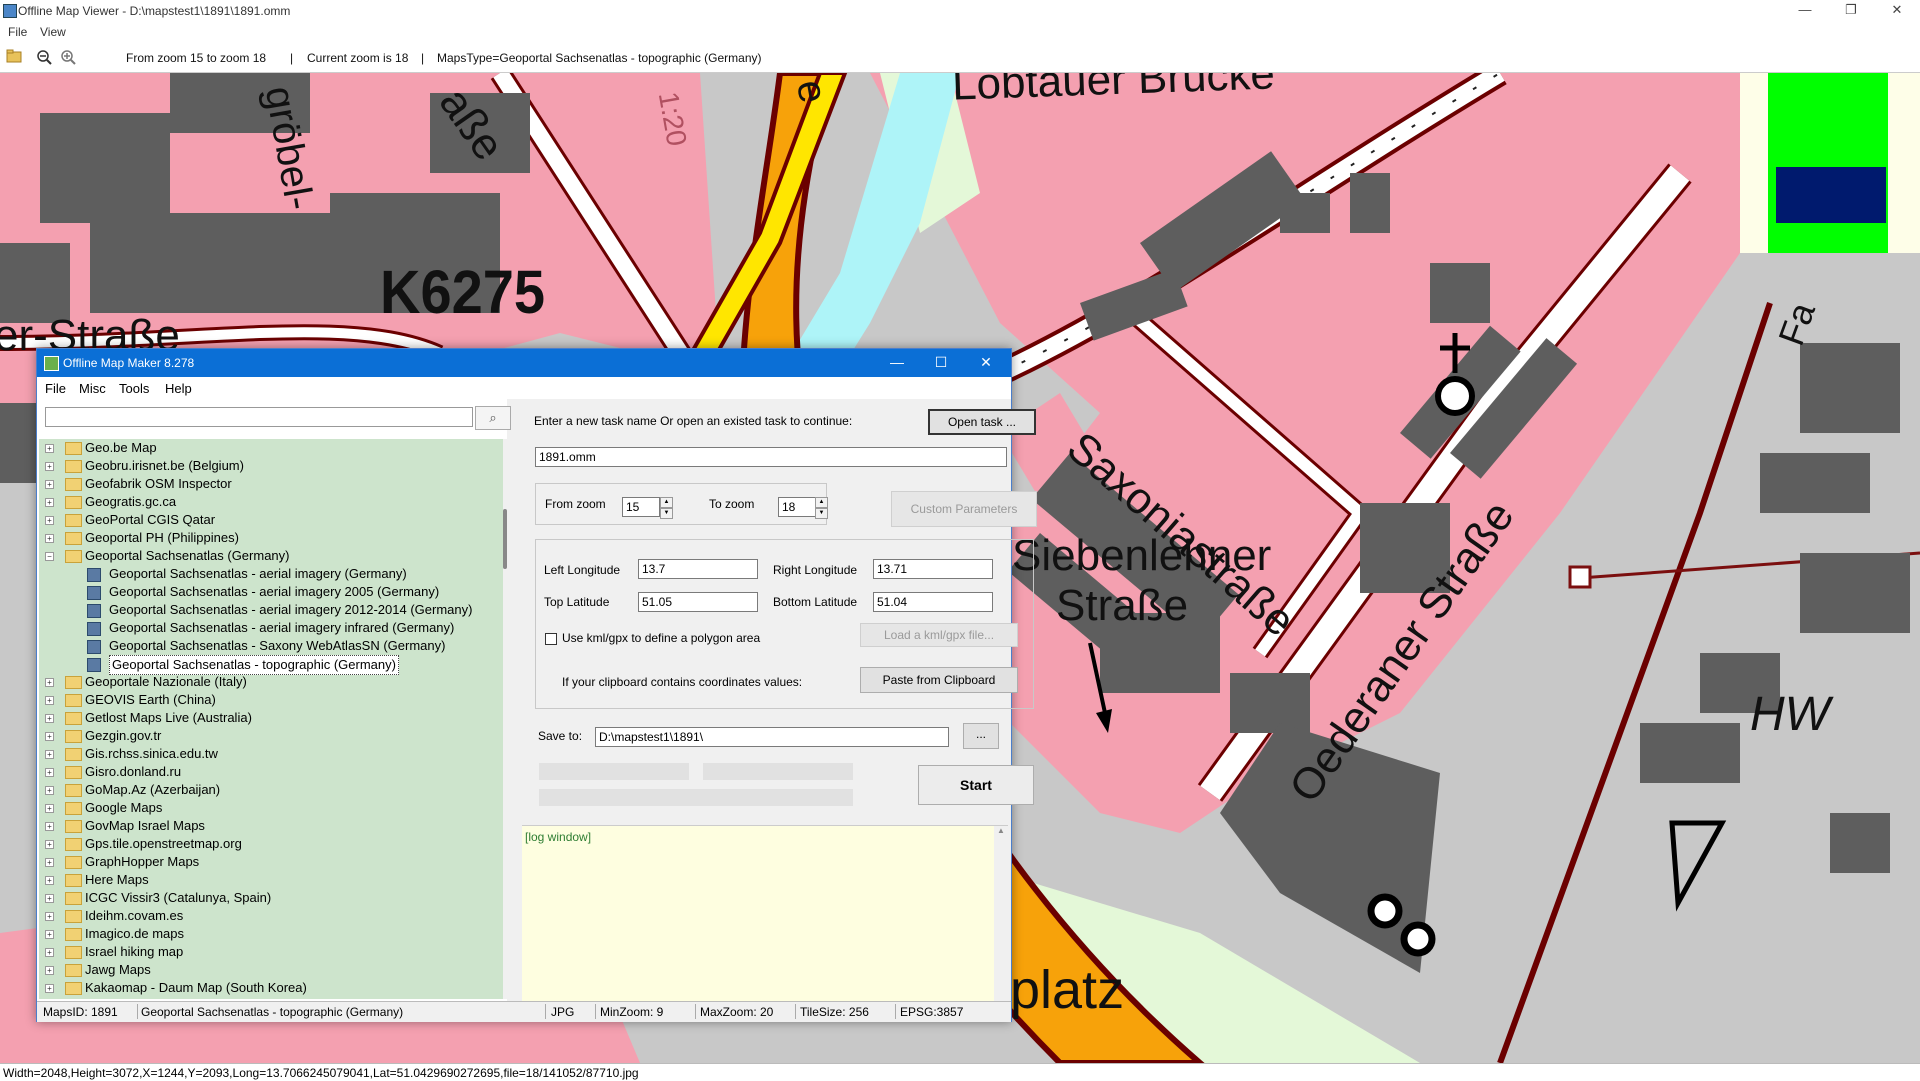 Image resolution: width=1920 pixels, height=1081 pixels. What do you see at coordinates (771, 457) in the screenshot?
I see `task-name-input: 1891.omm` at bounding box center [771, 457].